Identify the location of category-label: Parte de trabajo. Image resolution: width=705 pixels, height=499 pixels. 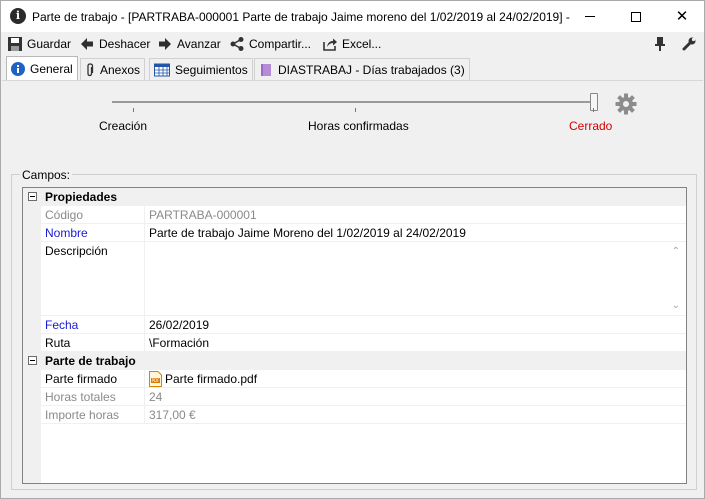
(90, 361).